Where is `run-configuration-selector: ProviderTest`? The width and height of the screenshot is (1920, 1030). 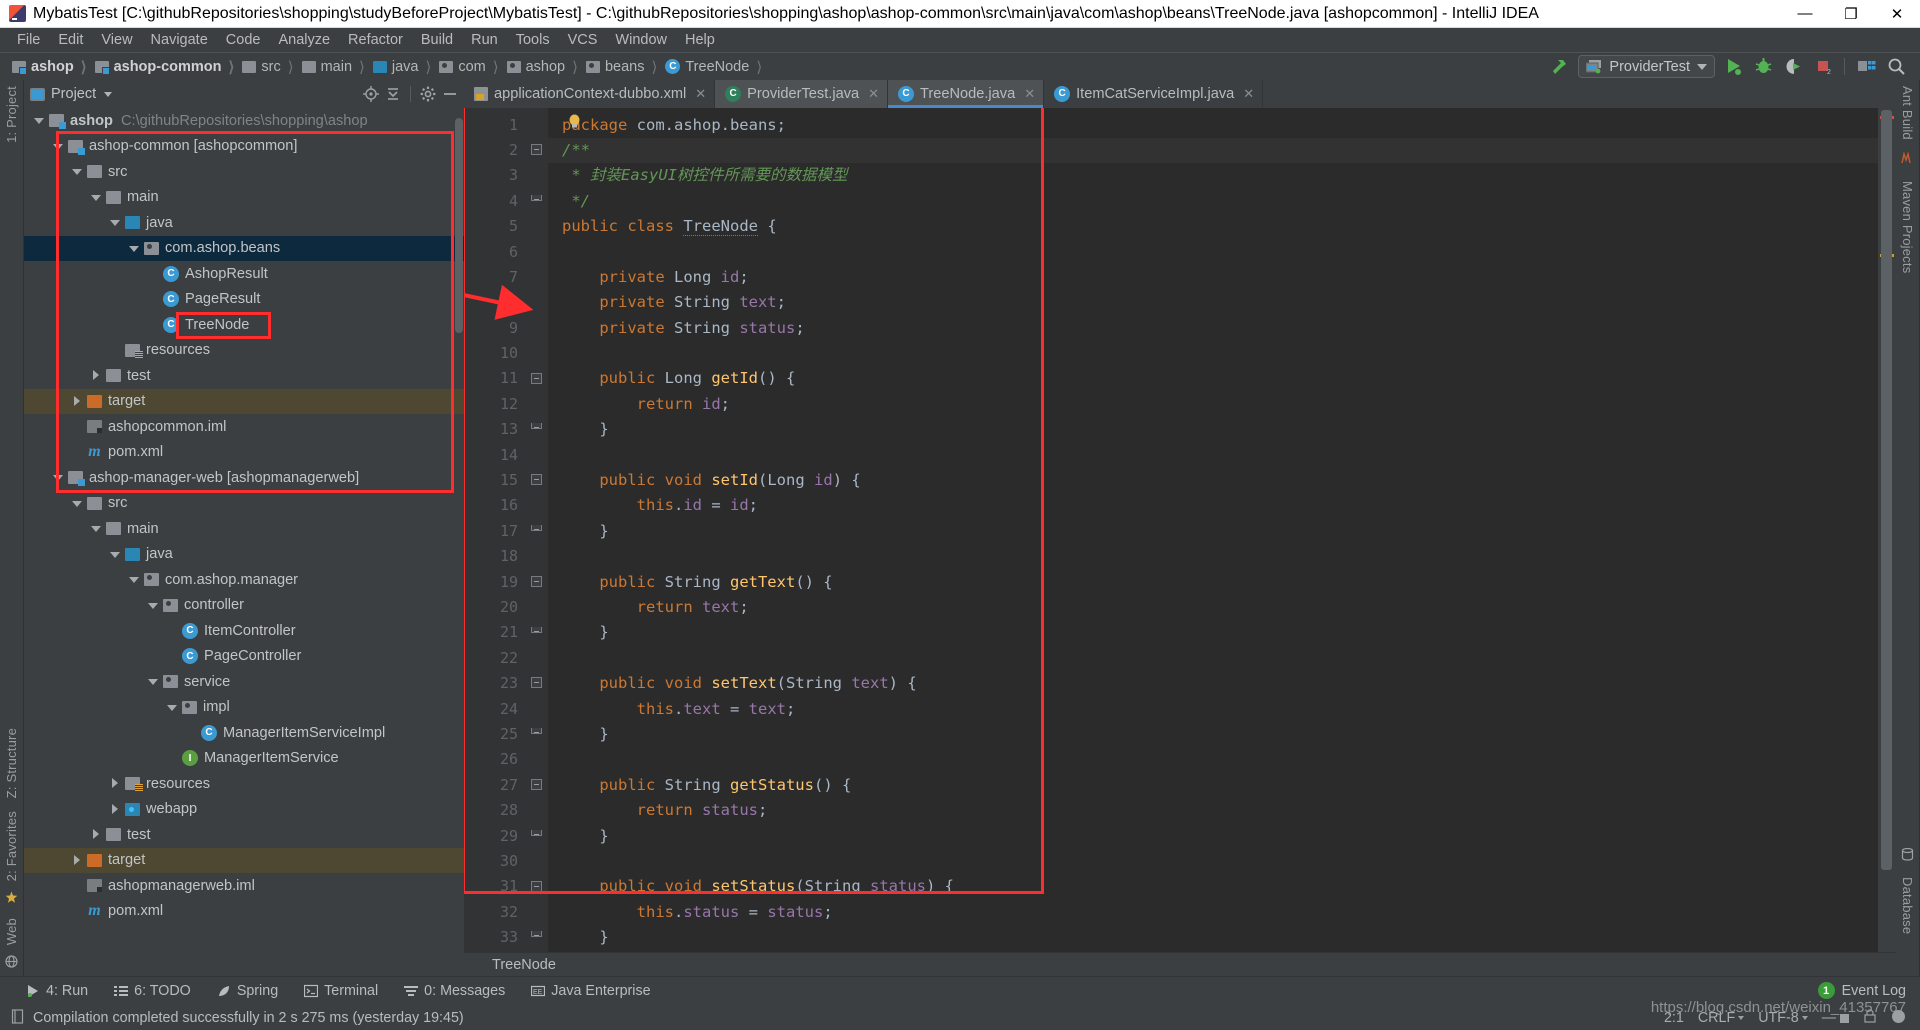 run-configuration-selector: ProviderTest is located at coordinates (1646, 66).